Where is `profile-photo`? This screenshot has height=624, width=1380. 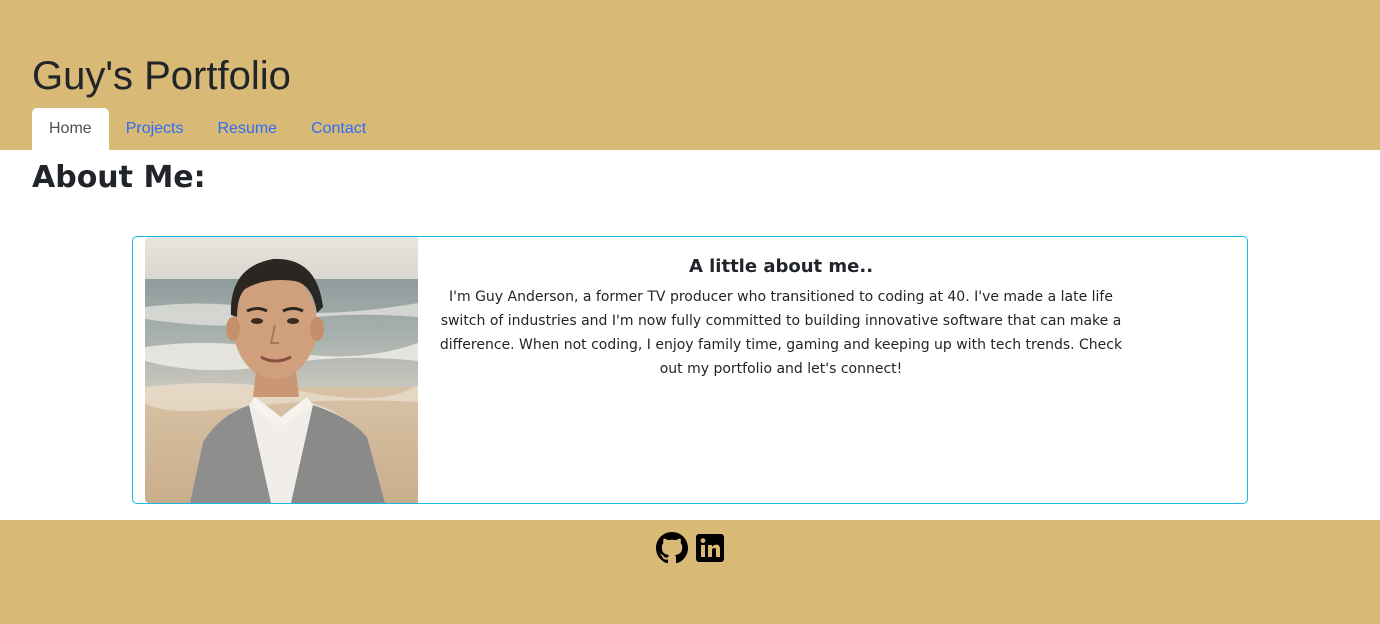 profile-photo is located at coordinates (281, 370).